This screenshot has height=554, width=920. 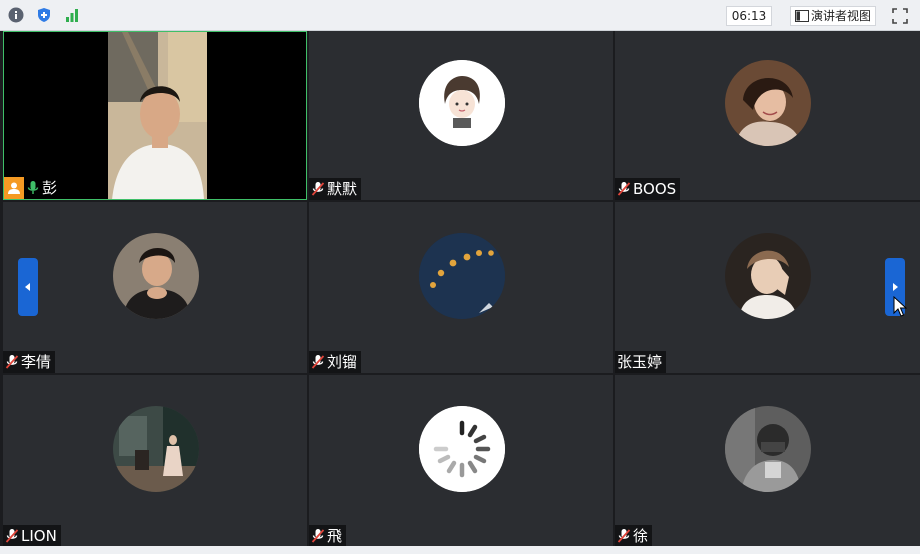 I want to click on participant-name: 徐, so click(x=641, y=536).